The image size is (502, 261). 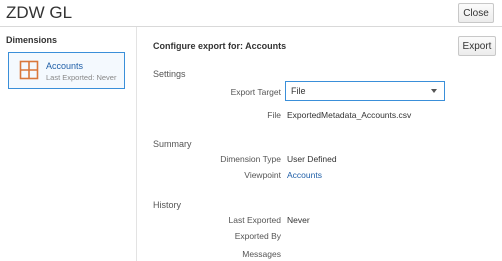 I want to click on exported-by-label: Exported By, so click(x=257, y=236).